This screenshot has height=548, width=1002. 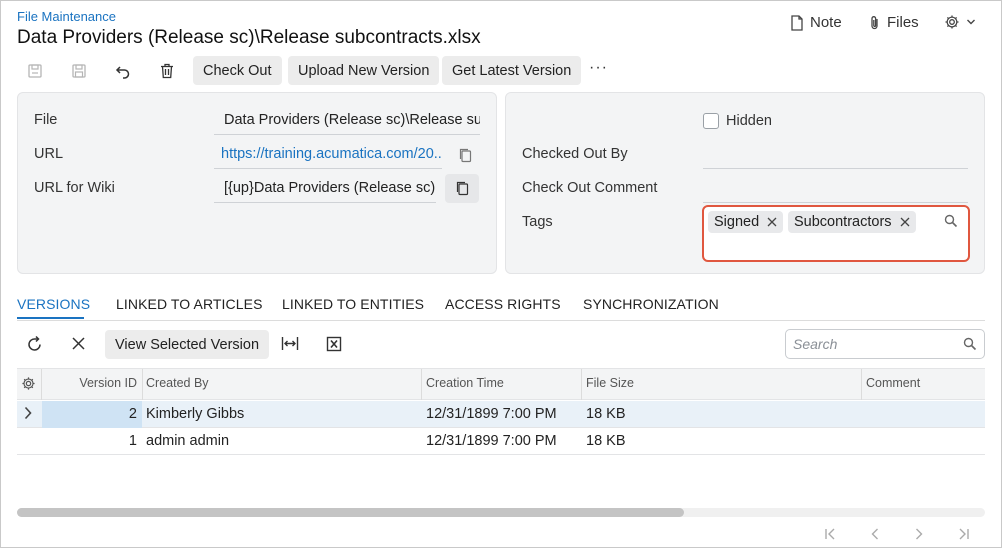 What do you see at coordinates (610, 383) in the screenshot?
I see `column-header-file-size: File Size` at bounding box center [610, 383].